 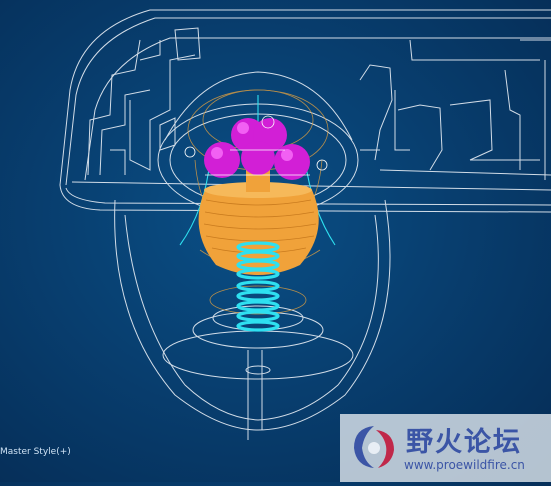 I want to click on display-style-label: Master Style(+), so click(x=35, y=452).